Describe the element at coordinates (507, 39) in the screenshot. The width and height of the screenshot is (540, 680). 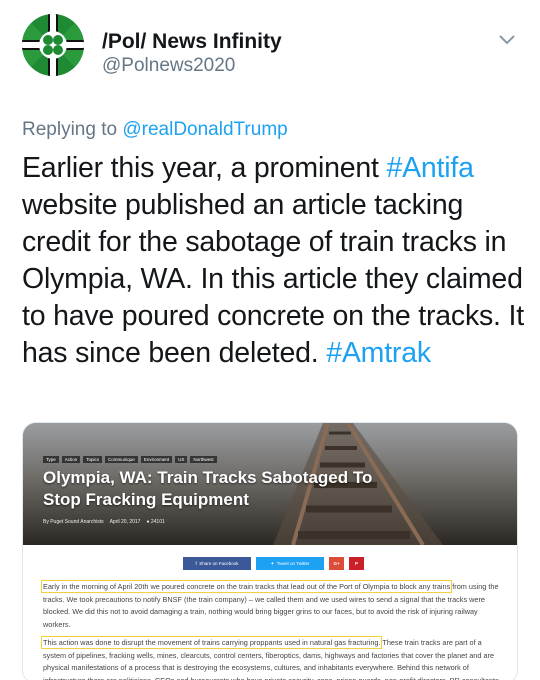
I see `chevron-down-icon` at that location.